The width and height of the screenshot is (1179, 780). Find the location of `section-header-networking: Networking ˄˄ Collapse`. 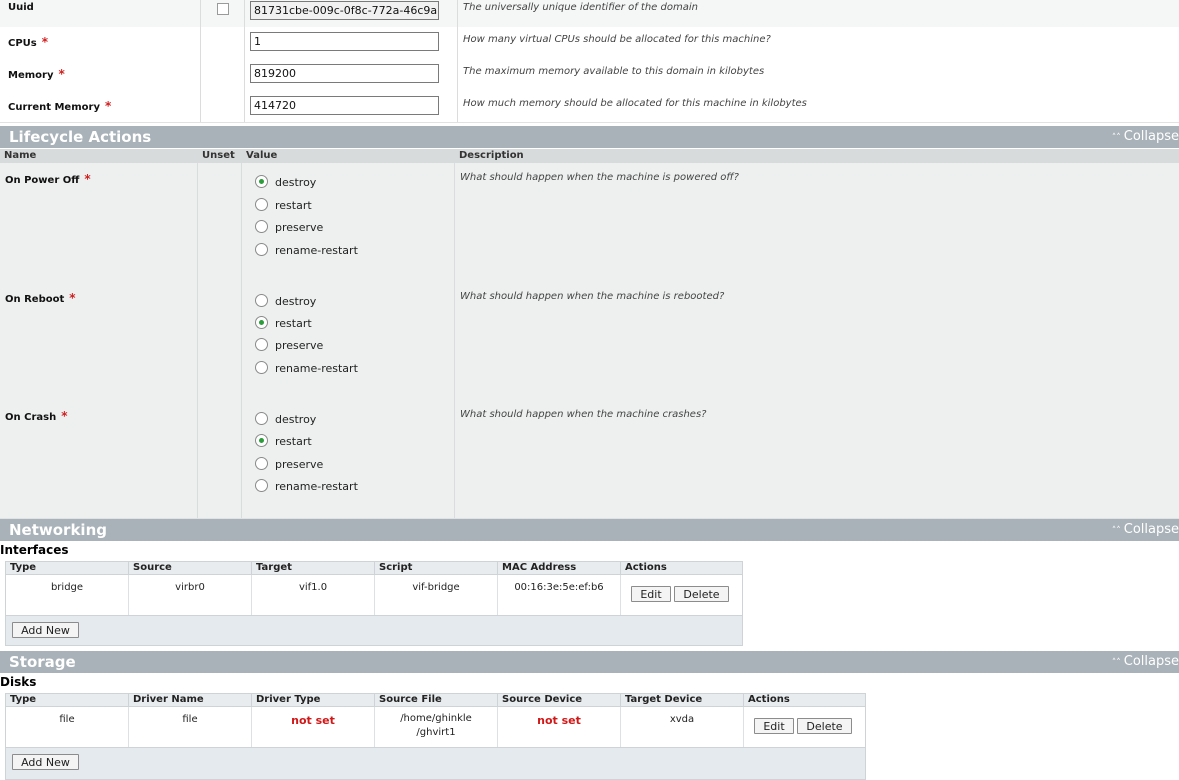

section-header-networking: Networking ˄˄ Collapse is located at coordinates (589, 530).